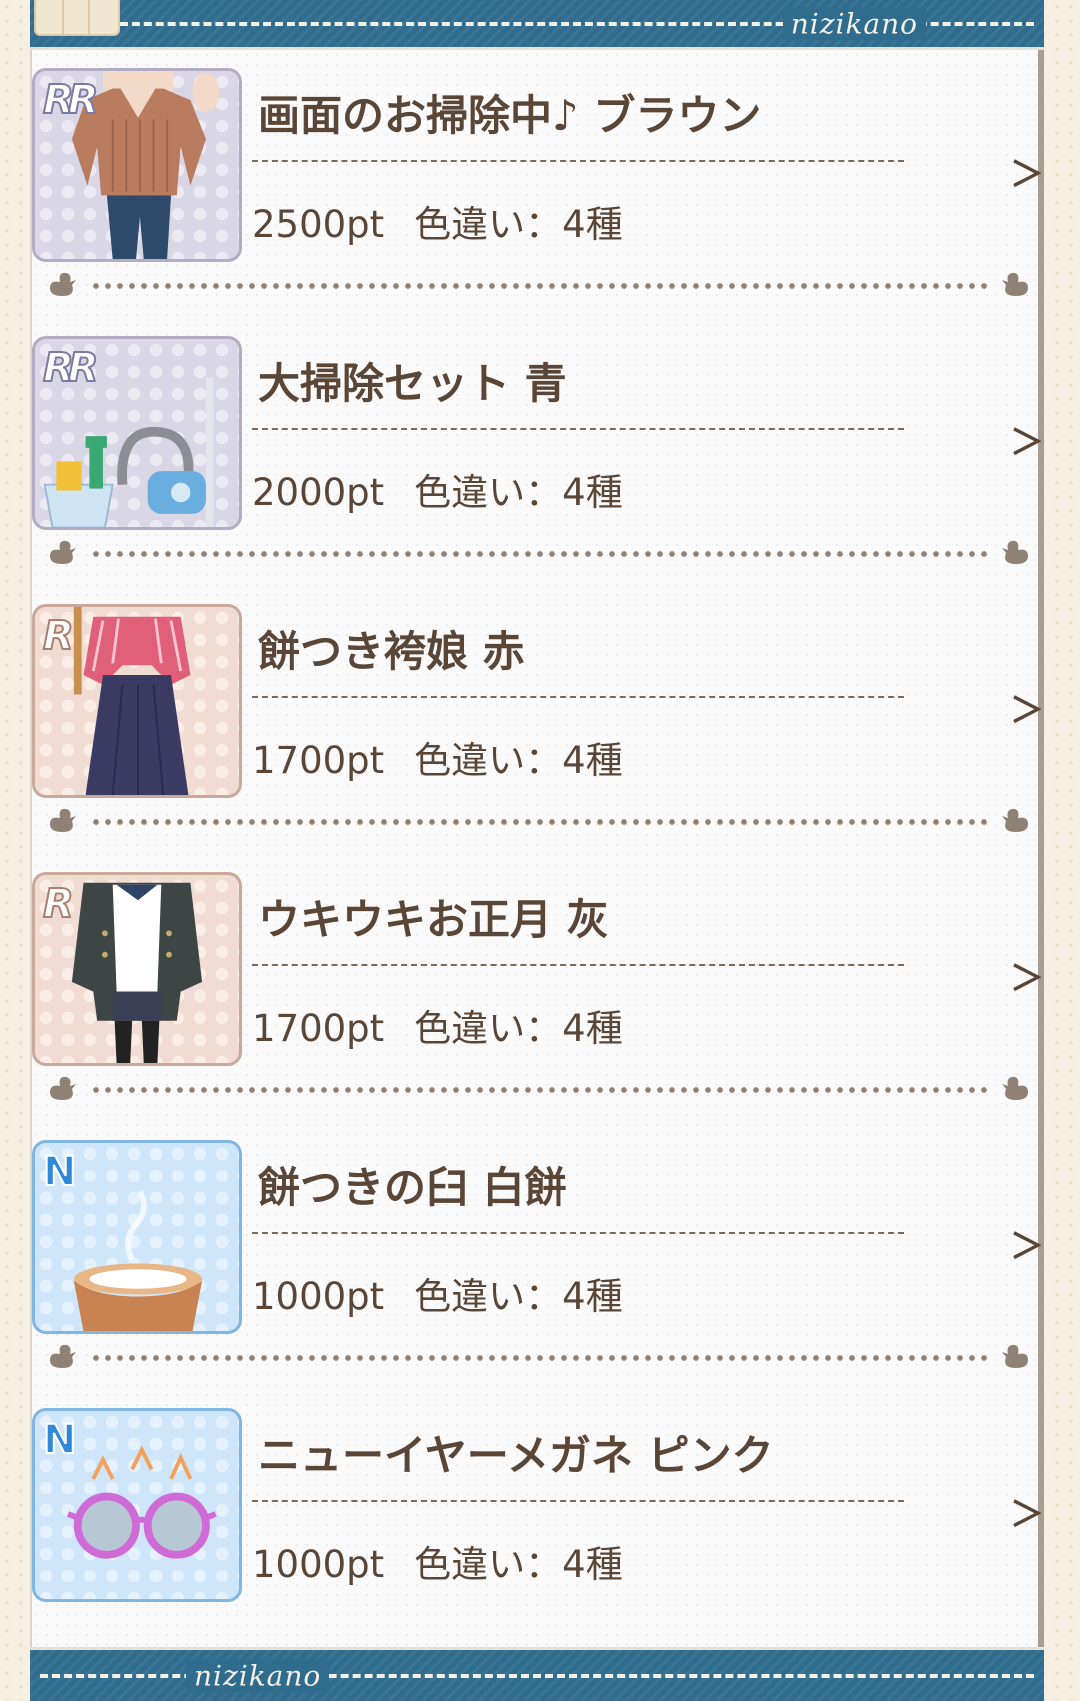 The height and width of the screenshot is (1701, 1080). What do you see at coordinates (77, 18) in the screenshot?
I see `ribbon-tag-decoration` at bounding box center [77, 18].